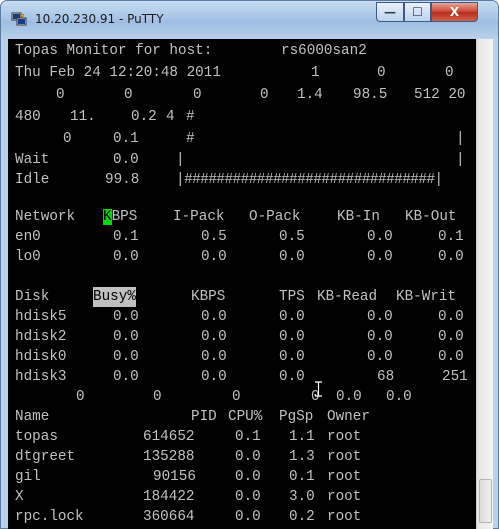 The image size is (499, 529). What do you see at coordinates (242, 337) in the screenshot?
I see `table-row: hdisk2 0.0 0.0 0.0 0.0 0.0` at bounding box center [242, 337].